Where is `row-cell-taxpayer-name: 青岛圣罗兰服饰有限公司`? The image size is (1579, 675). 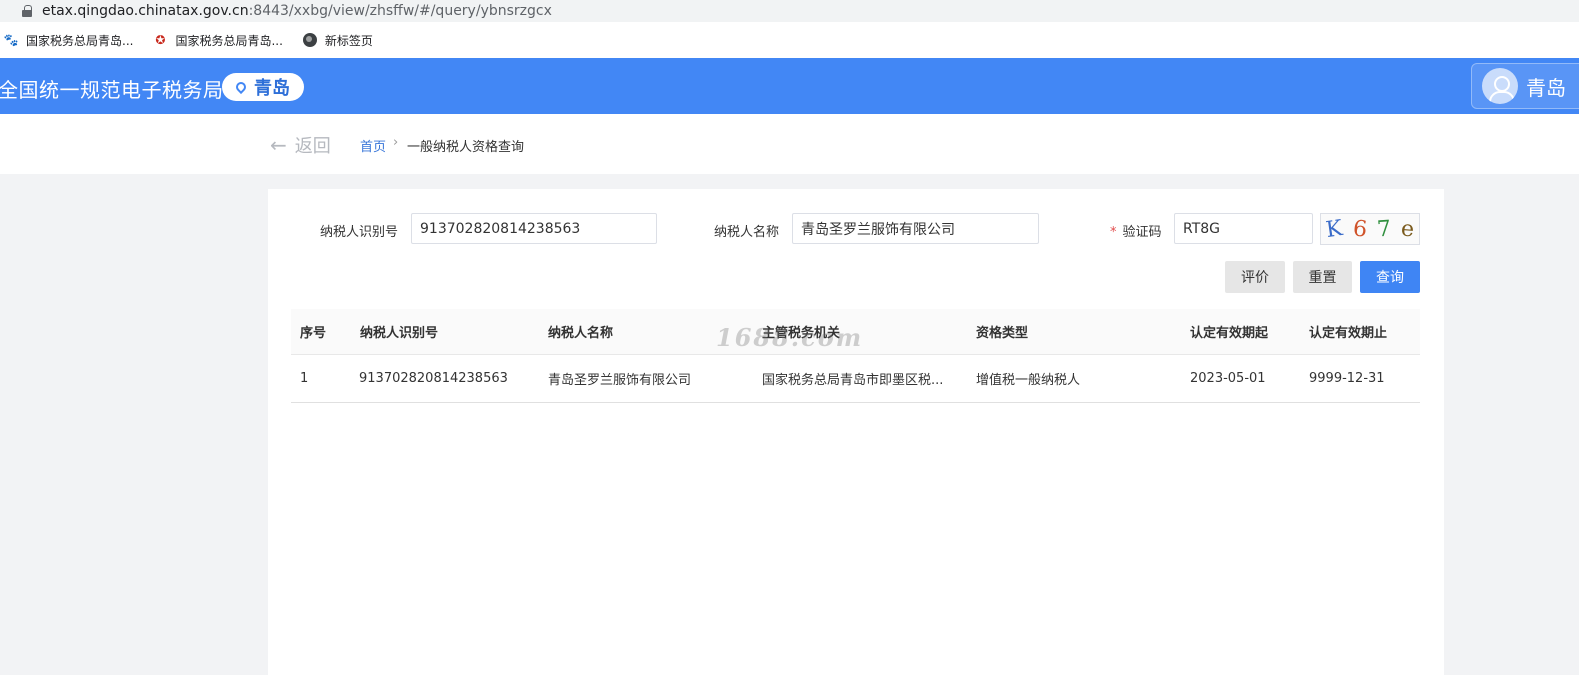
row-cell-taxpayer-name: 青岛圣罗兰服饰有限公司 is located at coordinates (620, 380).